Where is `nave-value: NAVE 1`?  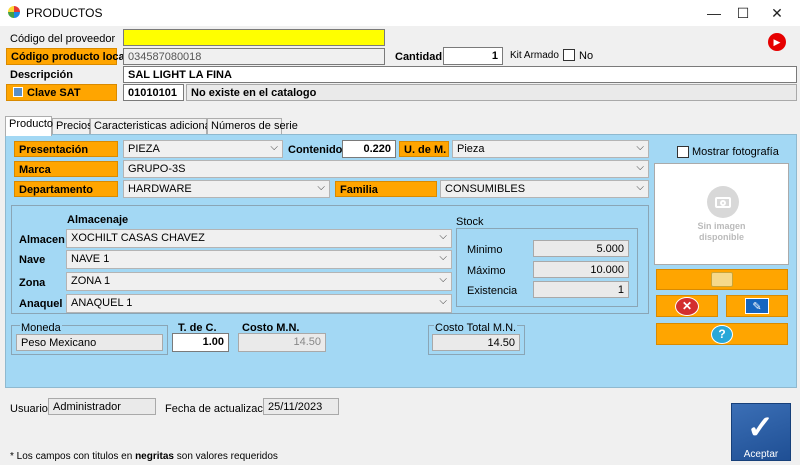 nave-value: NAVE 1 is located at coordinates (90, 259).